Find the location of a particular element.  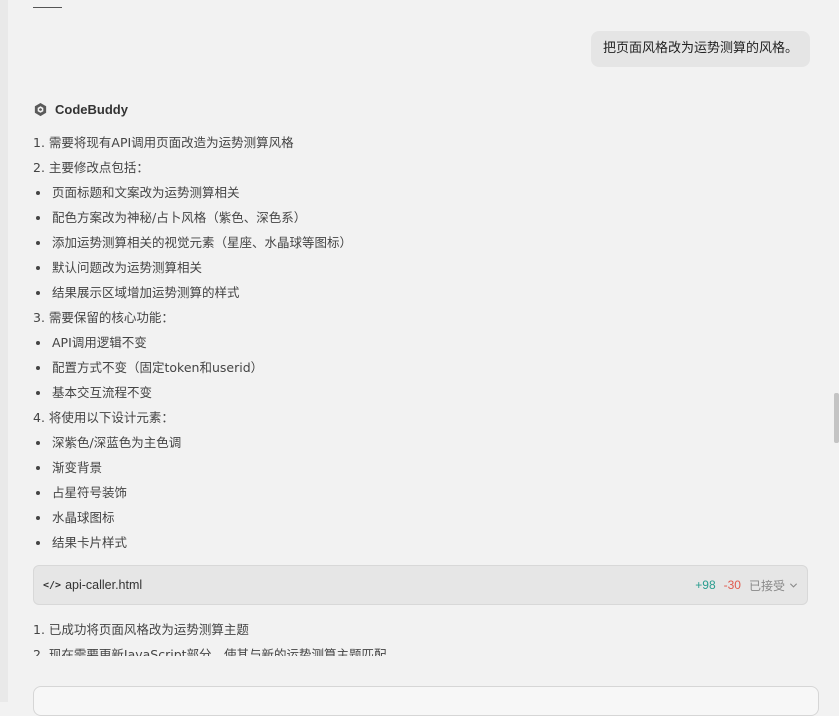

list-item: 1. 已成功将页面风格改为运势测算主题 is located at coordinates (141, 629).